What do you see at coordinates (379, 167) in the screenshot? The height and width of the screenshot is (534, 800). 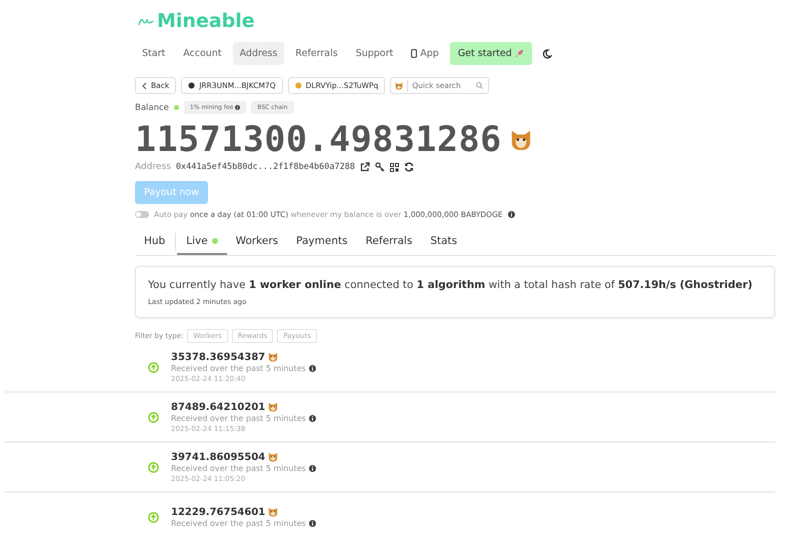 I see `key-icon` at bounding box center [379, 167].